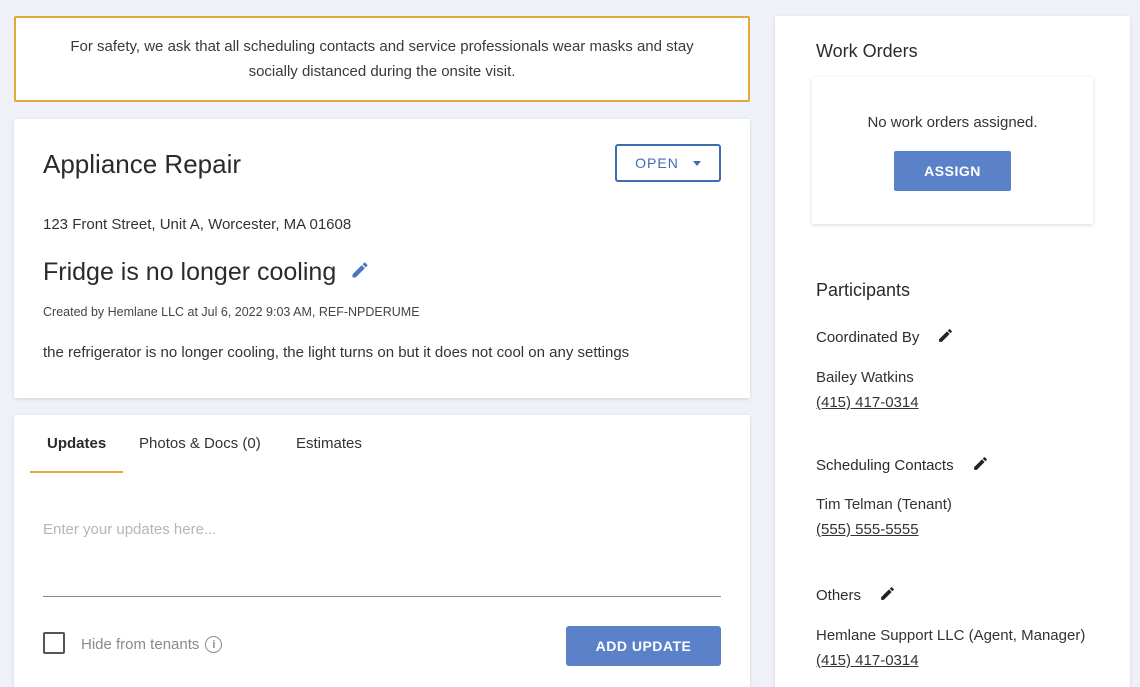 The height and width of the screenshot is (687, 1140). I want to click on participants-title: Participants, so click(863, 290).